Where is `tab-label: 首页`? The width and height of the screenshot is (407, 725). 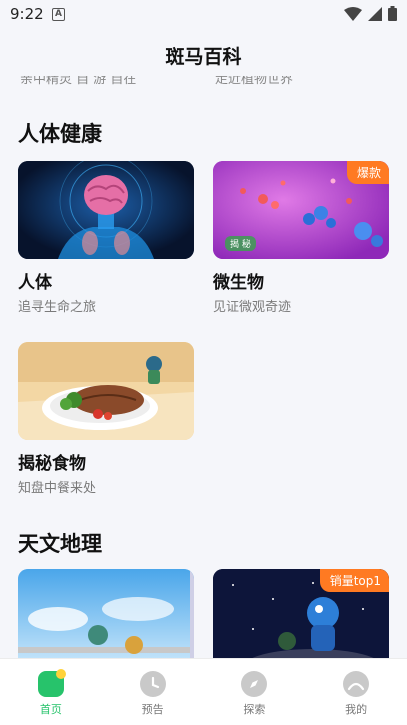
tab-label: 首页 is located at coordinates (50, 709).